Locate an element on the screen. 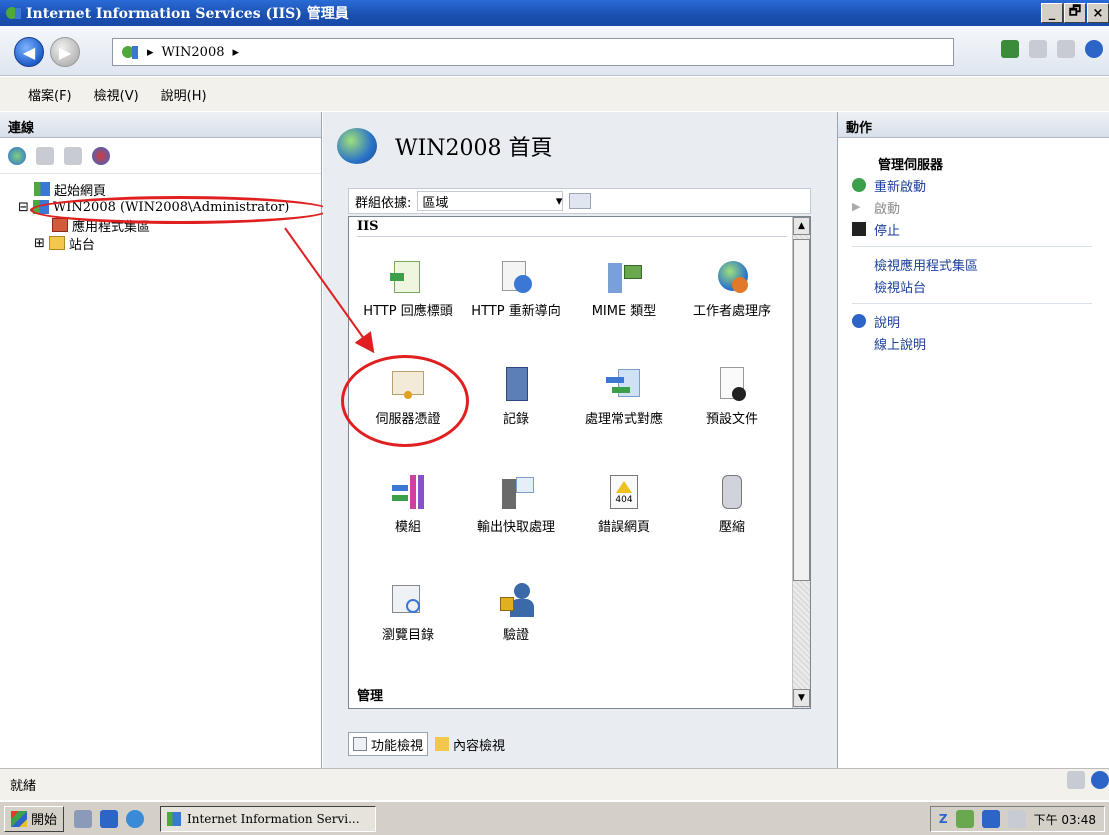 The image size is (1109, 835). save-icon is located at coordinates (45, 155).